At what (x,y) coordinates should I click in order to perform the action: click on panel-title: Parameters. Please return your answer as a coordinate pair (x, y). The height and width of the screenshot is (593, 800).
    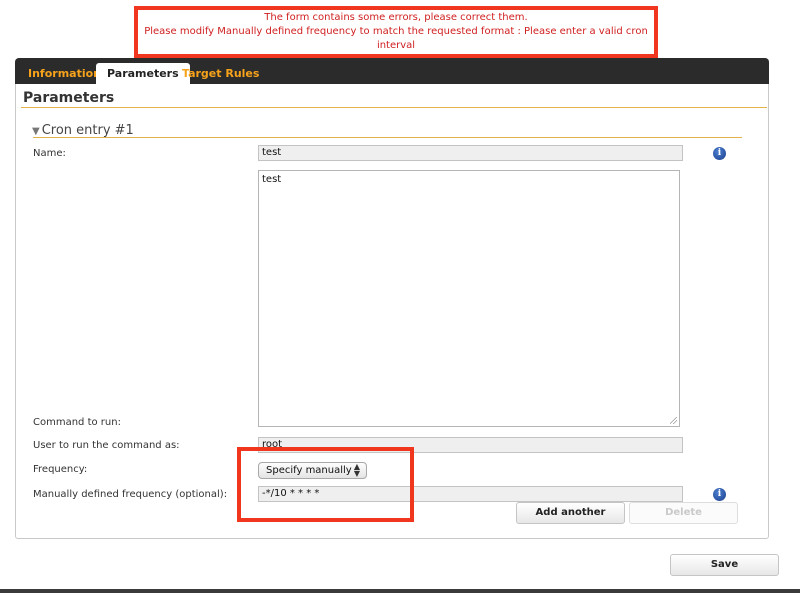
    Looking at the image, I should click on (69, 98).